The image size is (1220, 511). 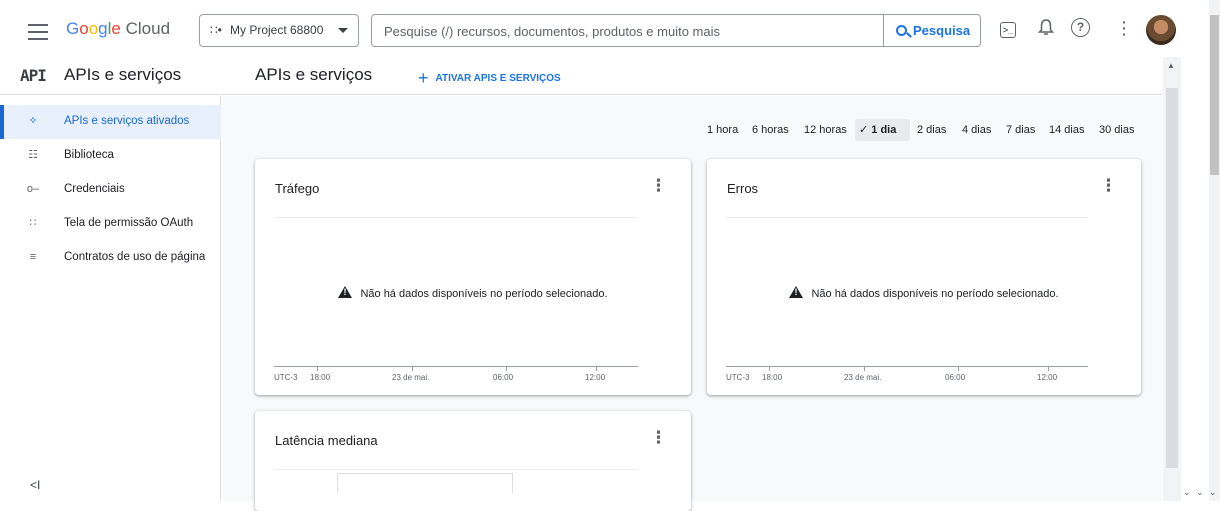 I want to click on project-selector: ∷• My Project 68800, so click(x=279, y=30).